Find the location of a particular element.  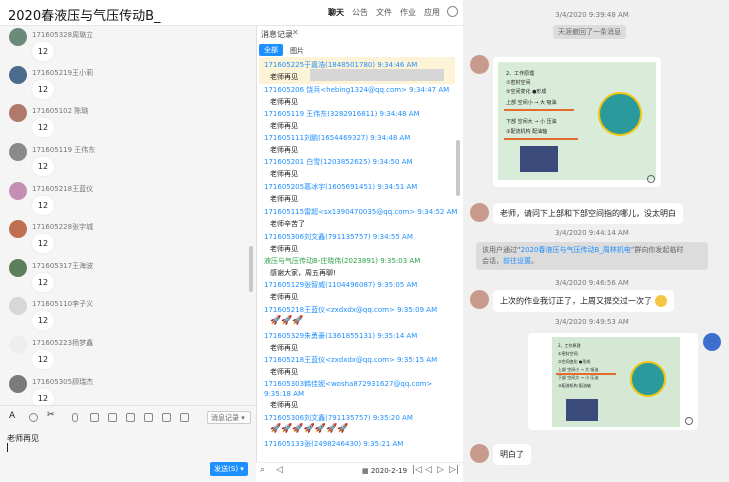

first-page-icon: |◁ is located at coordinates (417, 470).